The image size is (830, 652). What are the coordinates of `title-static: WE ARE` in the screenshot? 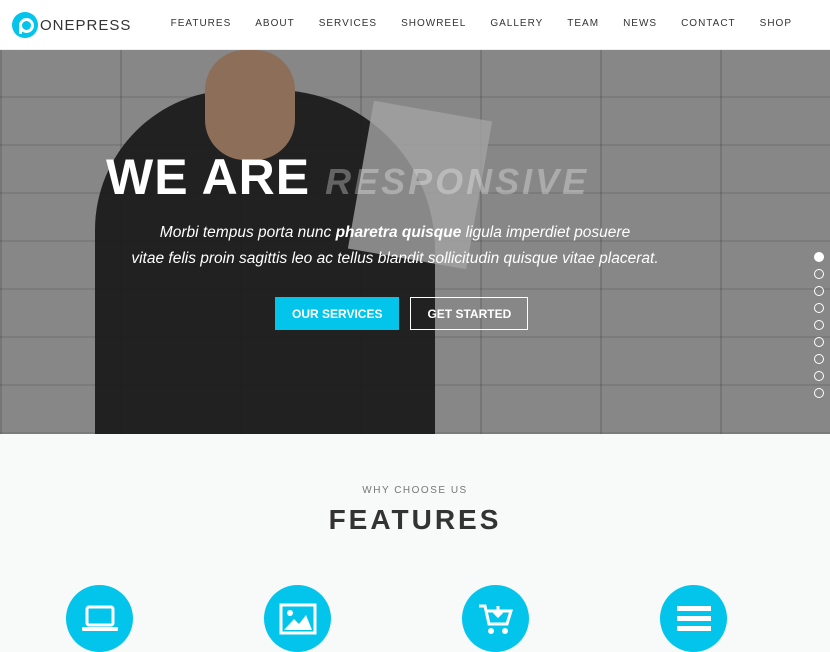 It's located at (208, 177).